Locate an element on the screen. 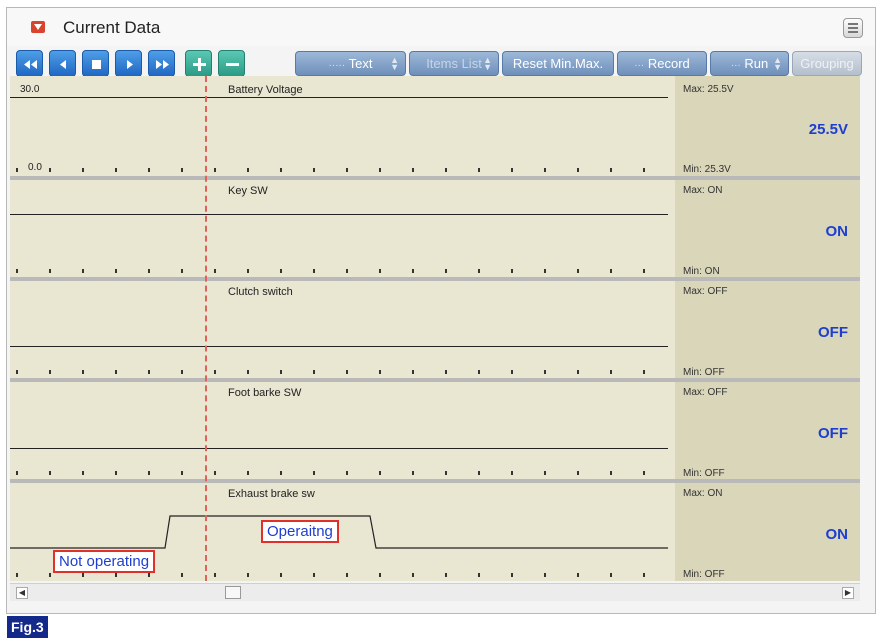  time-cursor is located at coordinates (206, 328).